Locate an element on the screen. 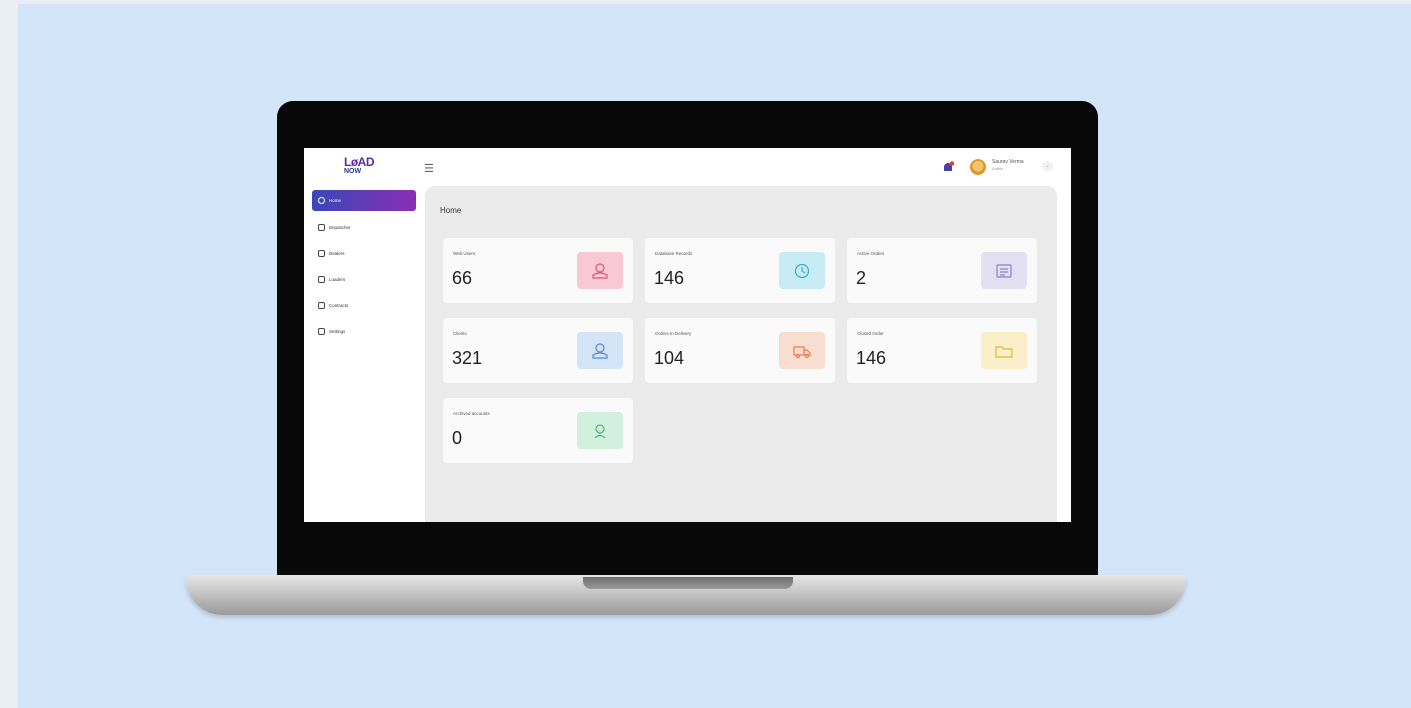 The width and height of the screenshot is (1411, 708). truck-icon is located at coordinates (802, 350).